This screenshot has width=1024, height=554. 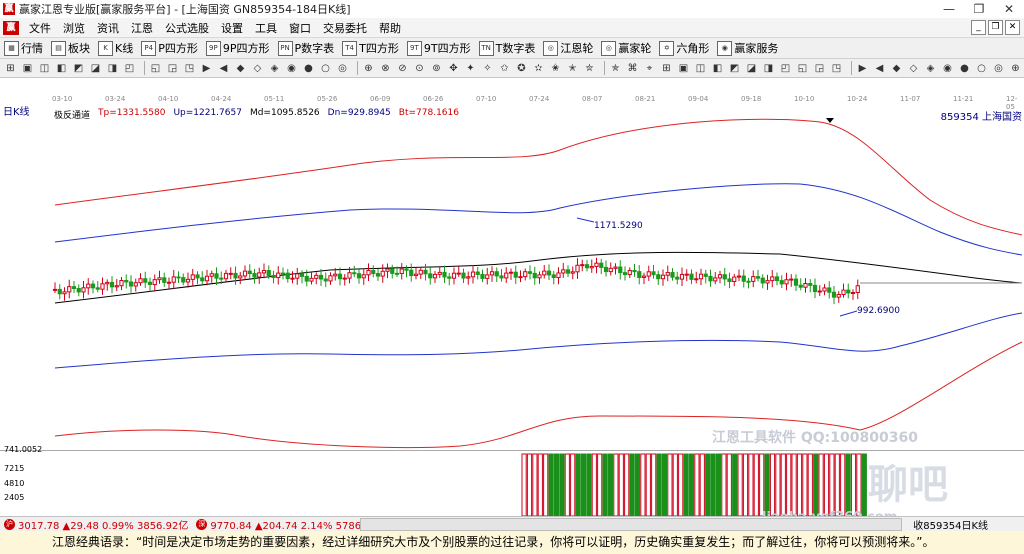 What do you see at coordinates (949, 9) in the screenshot?
I see `minimize-icon: —` at bounding box center [949, 9].